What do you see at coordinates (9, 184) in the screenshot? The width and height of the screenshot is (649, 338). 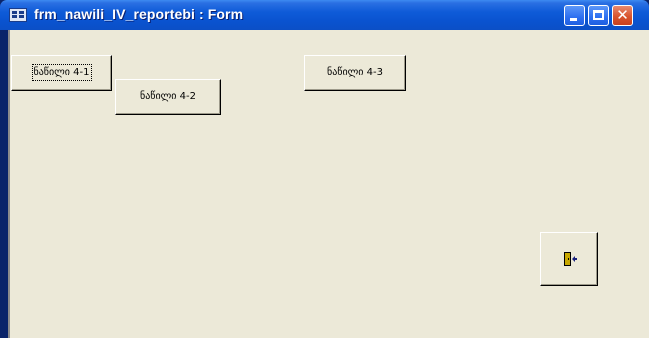 I see `form-left-border` at bounding box center [9, 184].